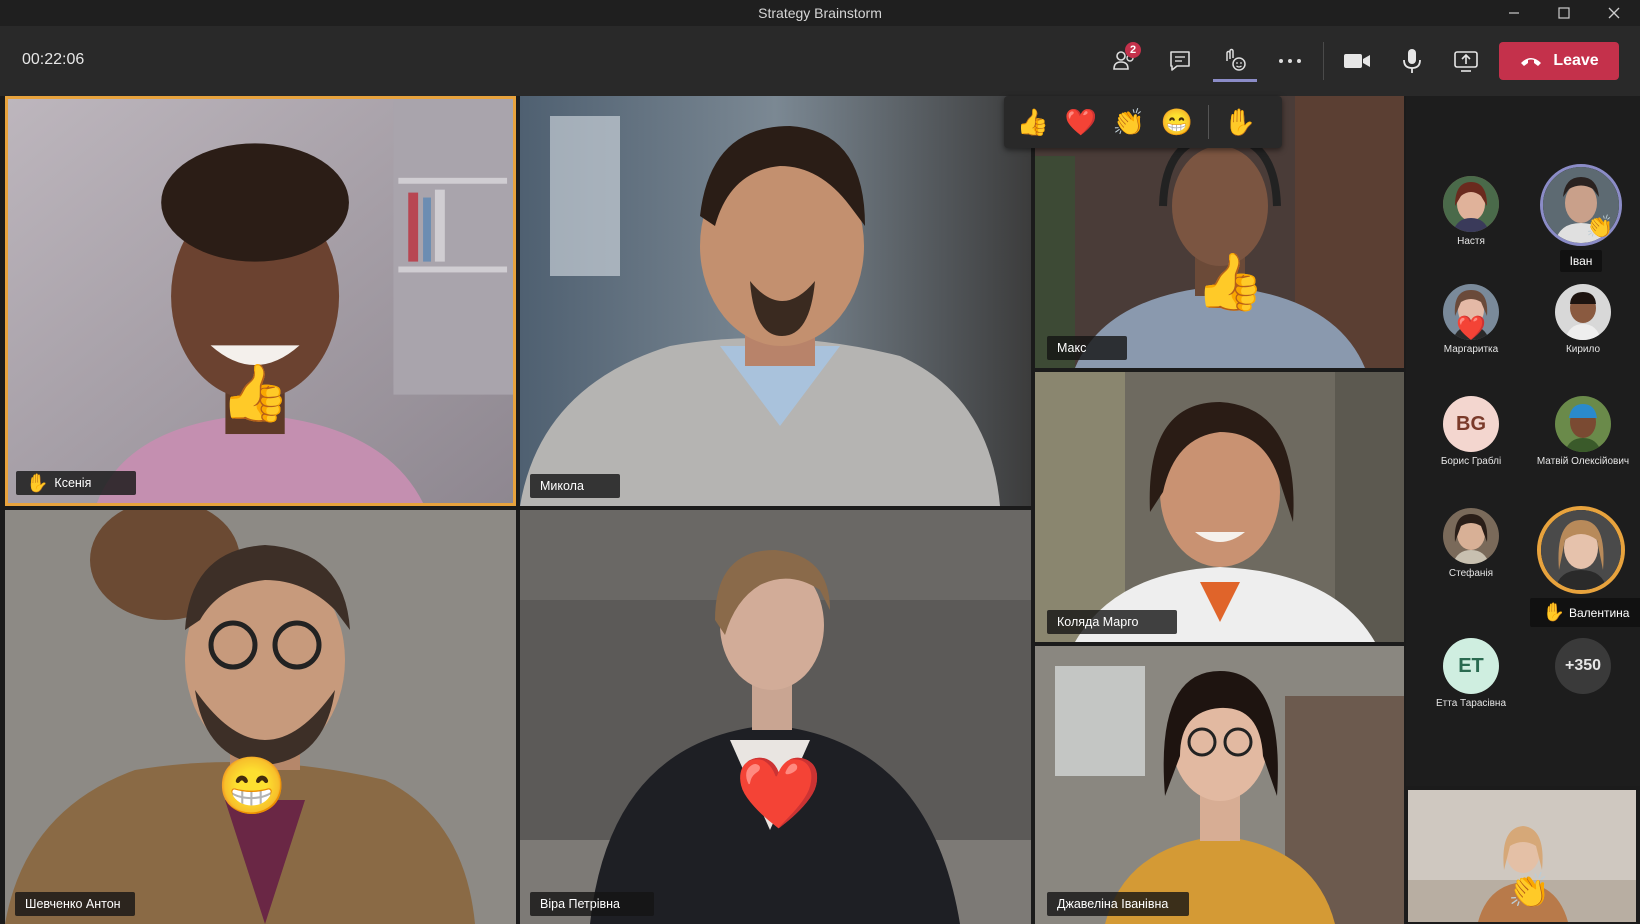  I want to click on meeting-toolbar: 00:22:06 2 Leave, so click(820, 61).